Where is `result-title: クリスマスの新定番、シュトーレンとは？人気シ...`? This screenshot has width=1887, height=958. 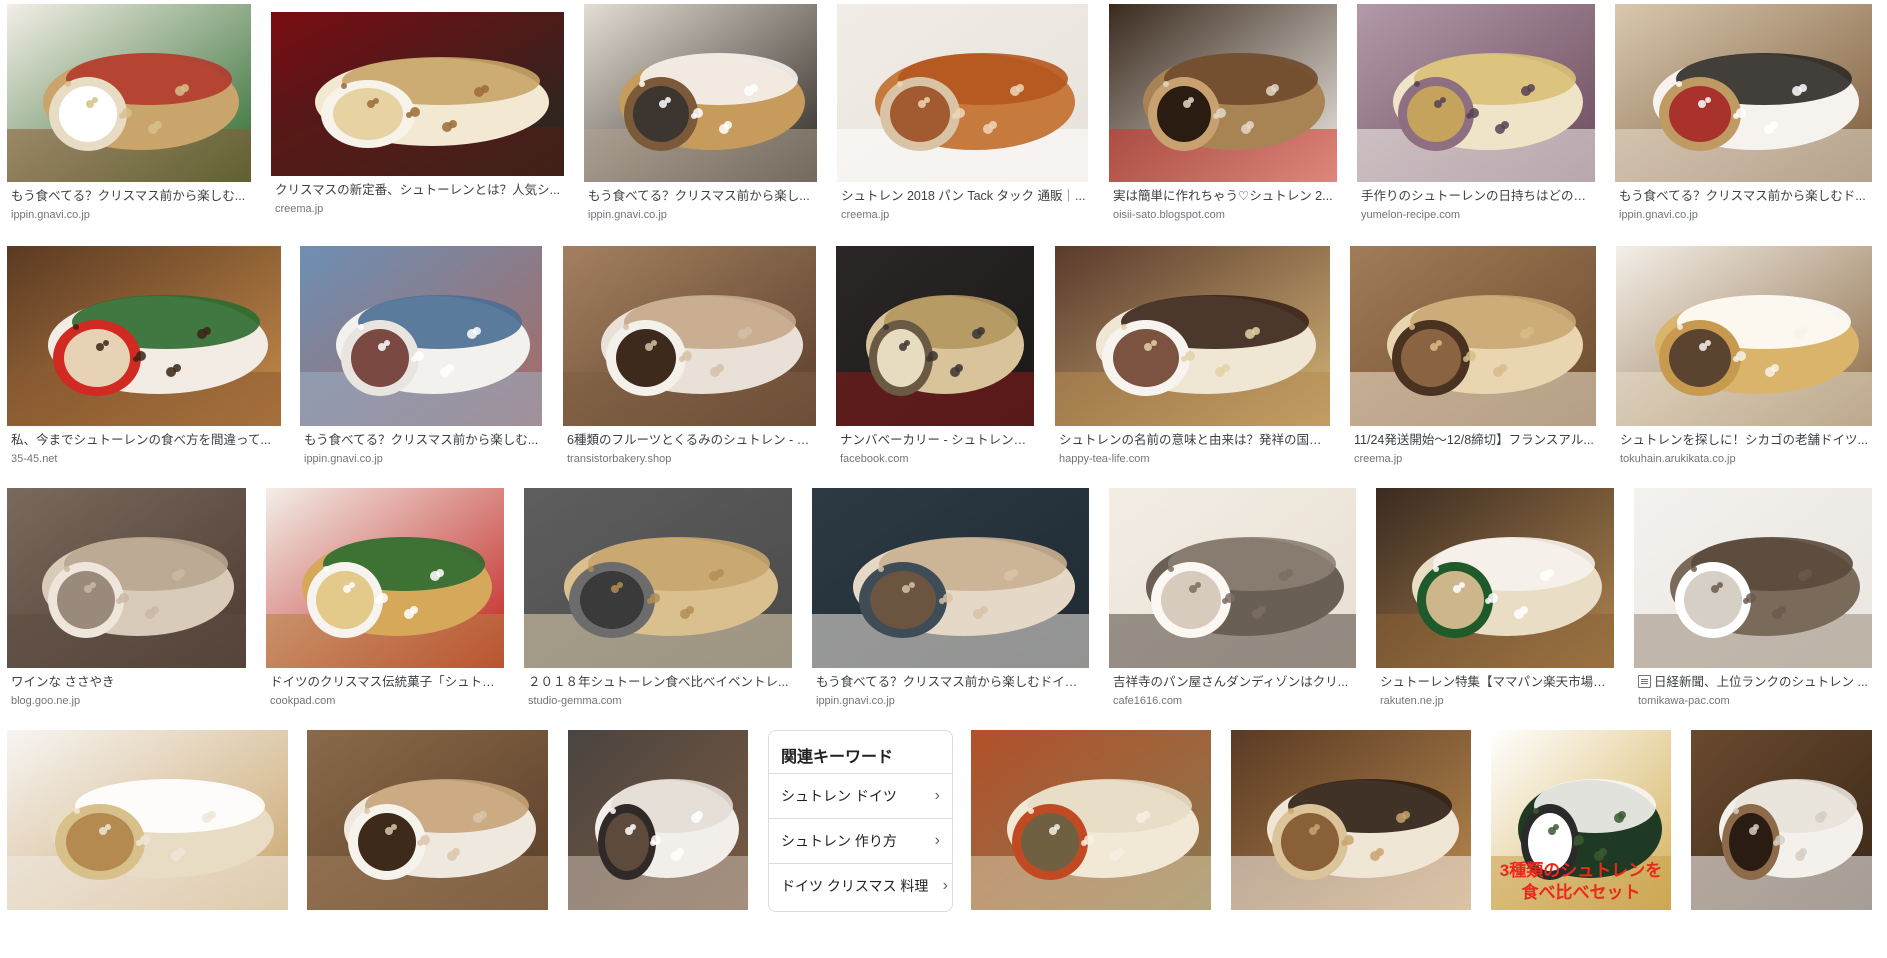
result-title: クリスマスの新定番、シュトーレンとは？人気シ... is located at coordinates (418, 190).